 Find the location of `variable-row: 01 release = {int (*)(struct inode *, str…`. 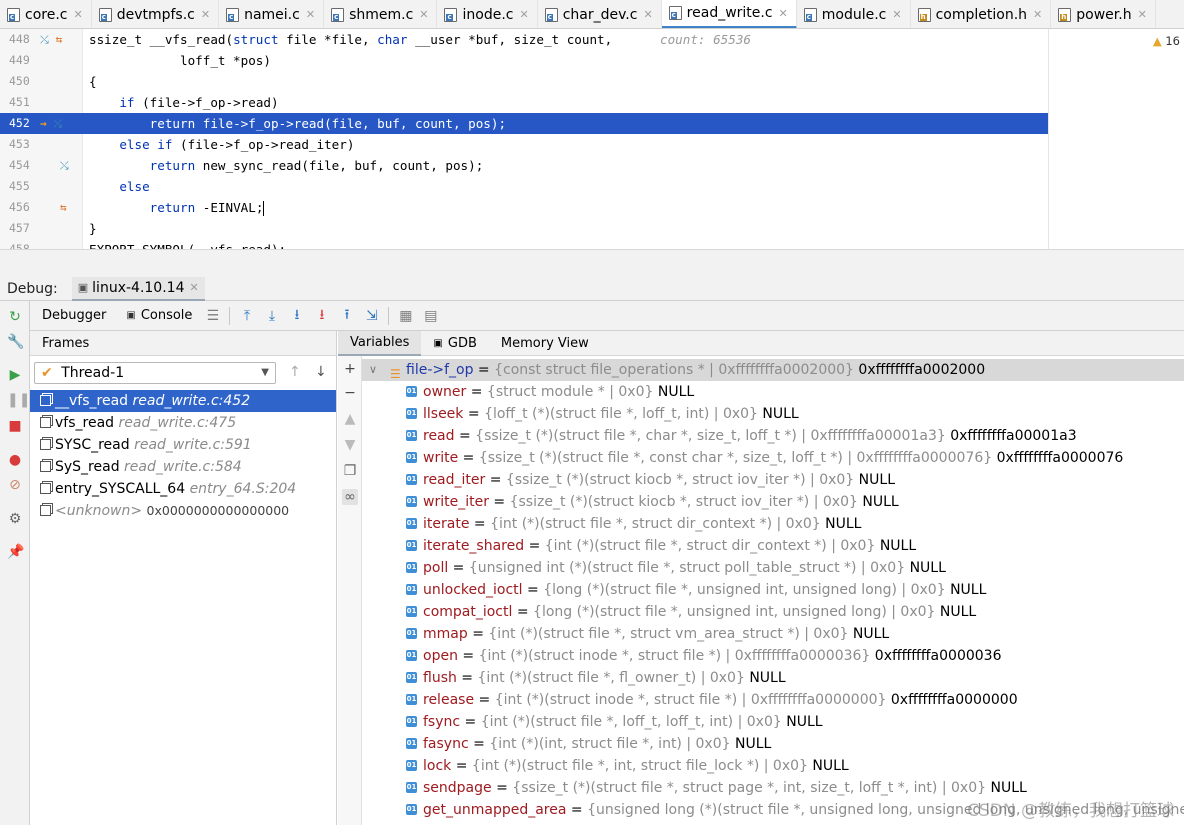

variable-row: 01 release = {int (*)(struct inode *, str… is located at coordinates (773, 700).